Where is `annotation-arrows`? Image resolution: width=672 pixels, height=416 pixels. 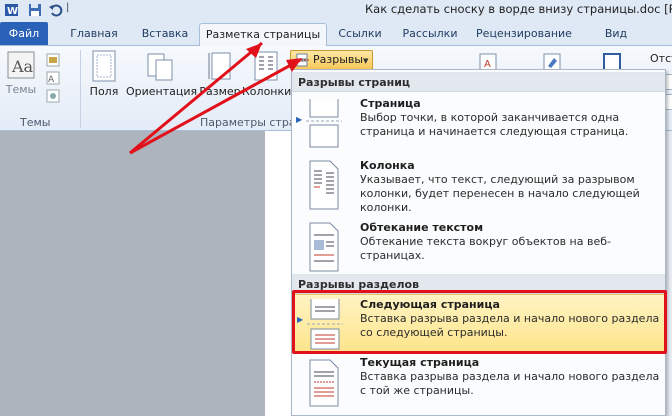
annotation-arrows is located at coordinates (215, 98).